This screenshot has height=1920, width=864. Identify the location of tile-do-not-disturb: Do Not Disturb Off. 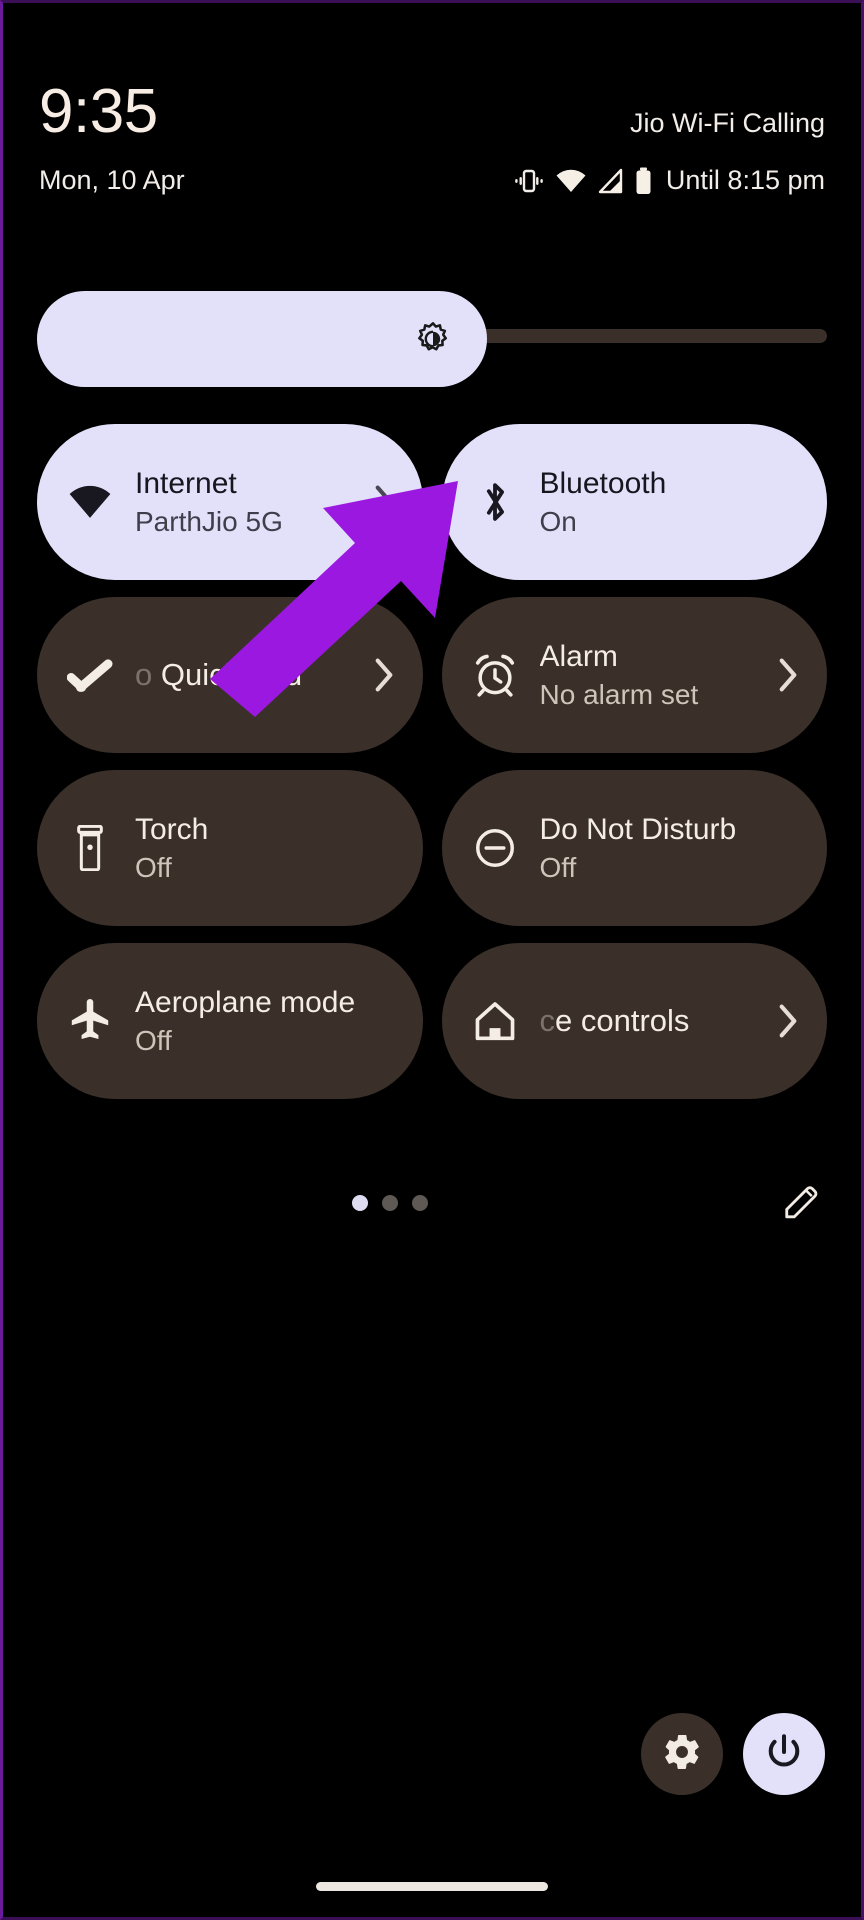
(634, 848).